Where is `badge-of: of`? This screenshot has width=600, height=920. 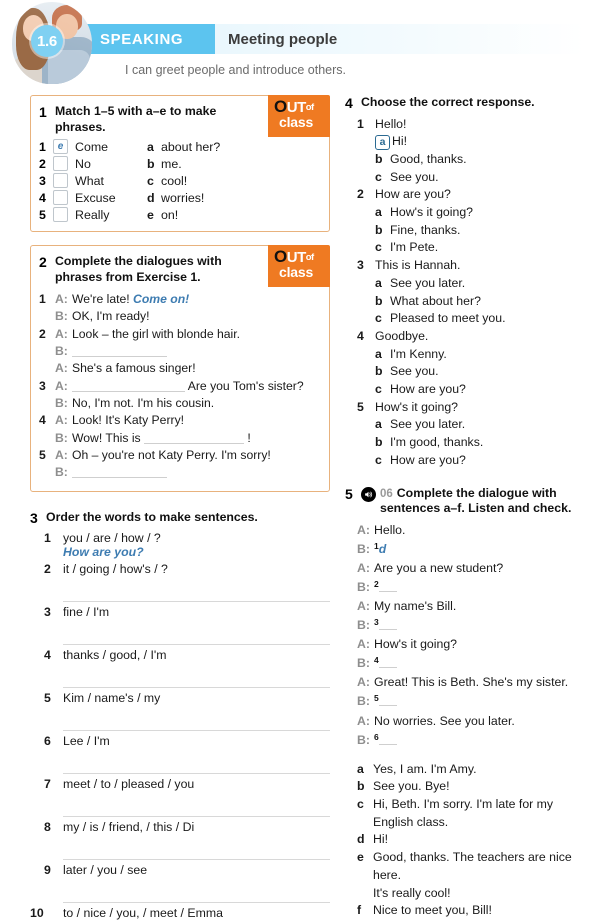 badge-of: of is located at coordinates (309, 258).